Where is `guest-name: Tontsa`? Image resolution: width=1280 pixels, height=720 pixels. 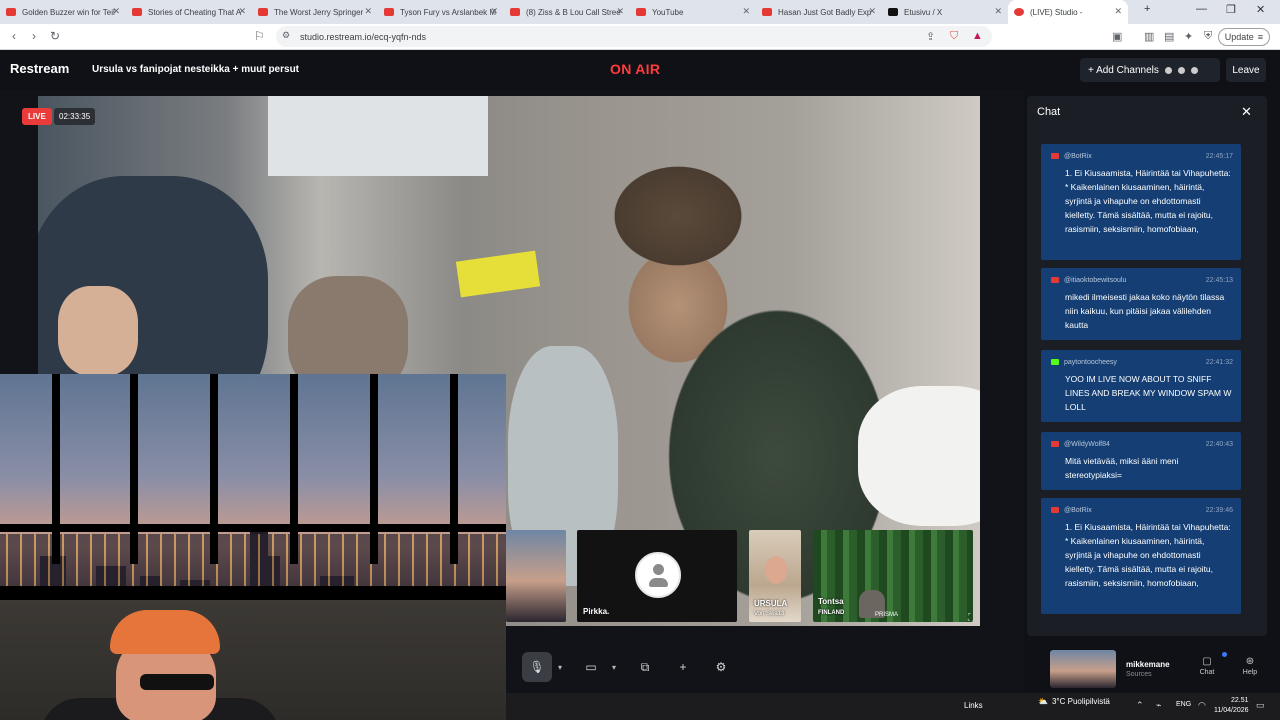 guest-name: Tontsa is located at coordinates (831, 601).